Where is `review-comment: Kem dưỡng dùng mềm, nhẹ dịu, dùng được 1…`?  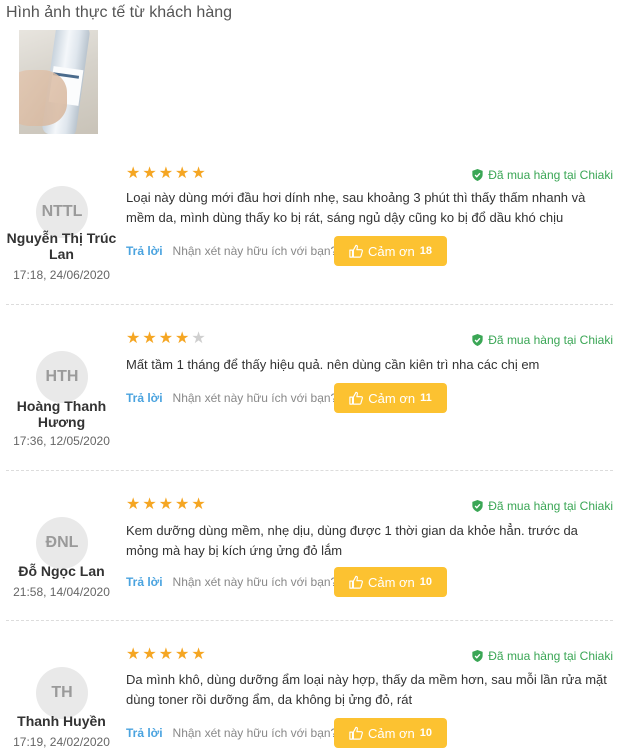
review-comment: Kem dưỡng dùng mềm, nhẹ dịu, dùng được 1… is located at coordinates (352, 540).